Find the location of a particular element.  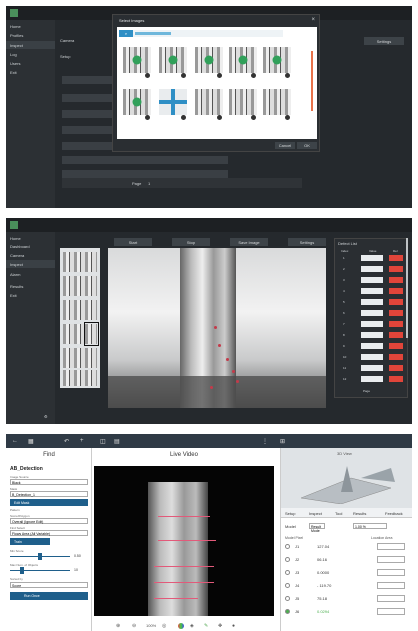

main-inspection-image is located at coordinates (217, 328).